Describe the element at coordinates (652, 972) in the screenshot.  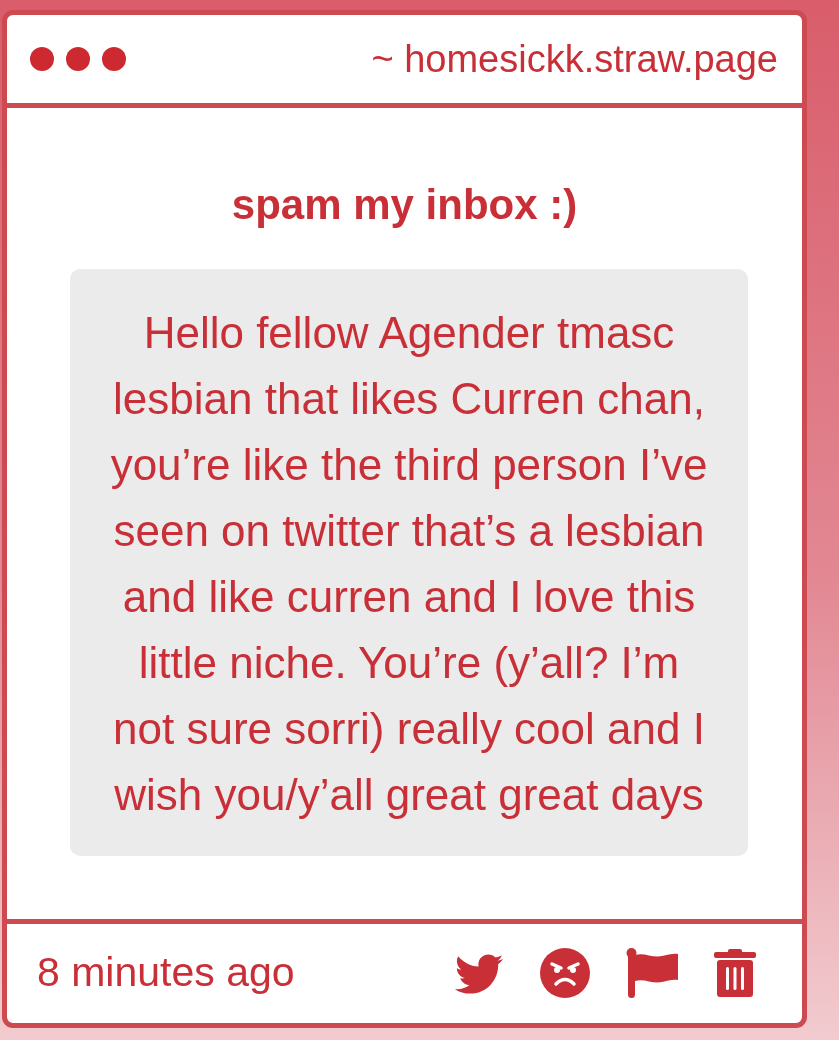
I see `flag-icon` at that location.